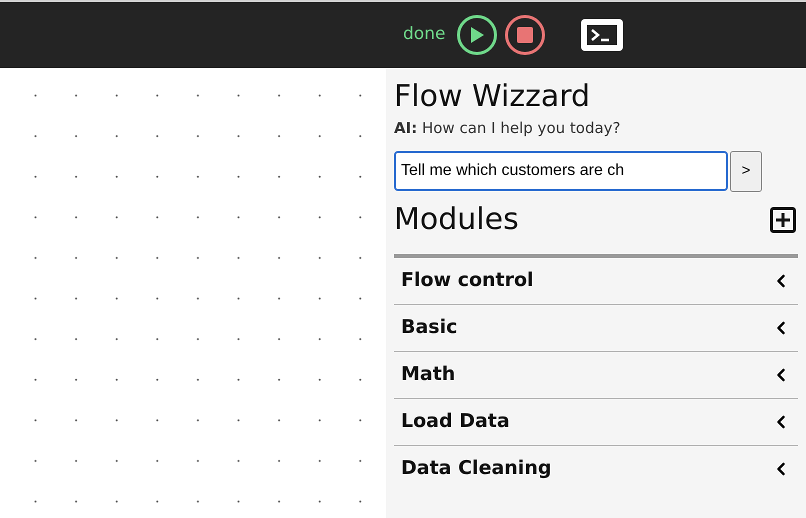 The image size is (806, 518). What do you see at coordinates (596, 375) in the screenshot?
I see `module-category: Math` at bounding box center [596, 375].